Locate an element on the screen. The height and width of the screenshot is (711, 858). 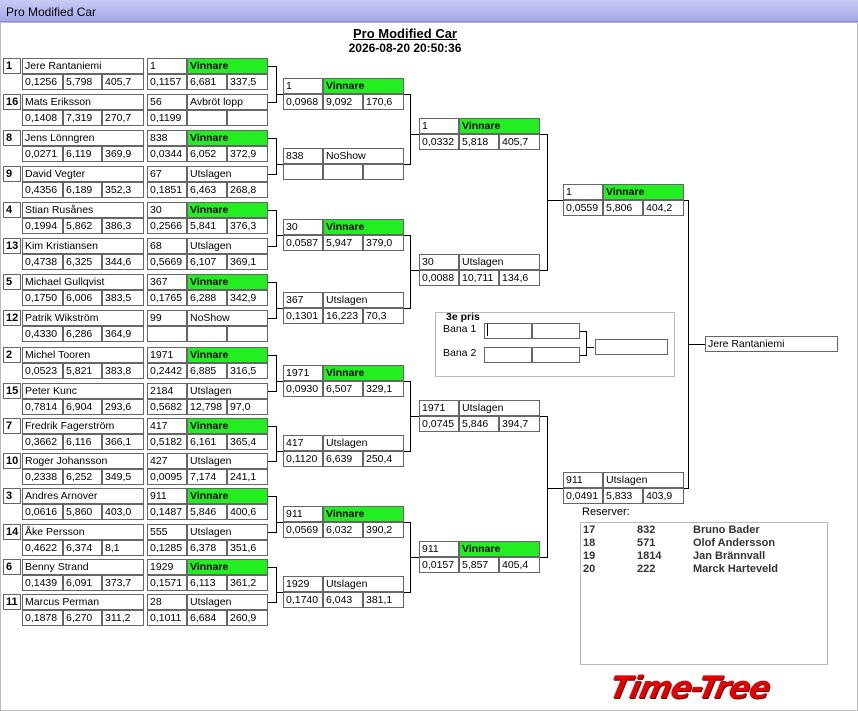
elapsed-time: 5,821 is located at coordinates (82, 371).